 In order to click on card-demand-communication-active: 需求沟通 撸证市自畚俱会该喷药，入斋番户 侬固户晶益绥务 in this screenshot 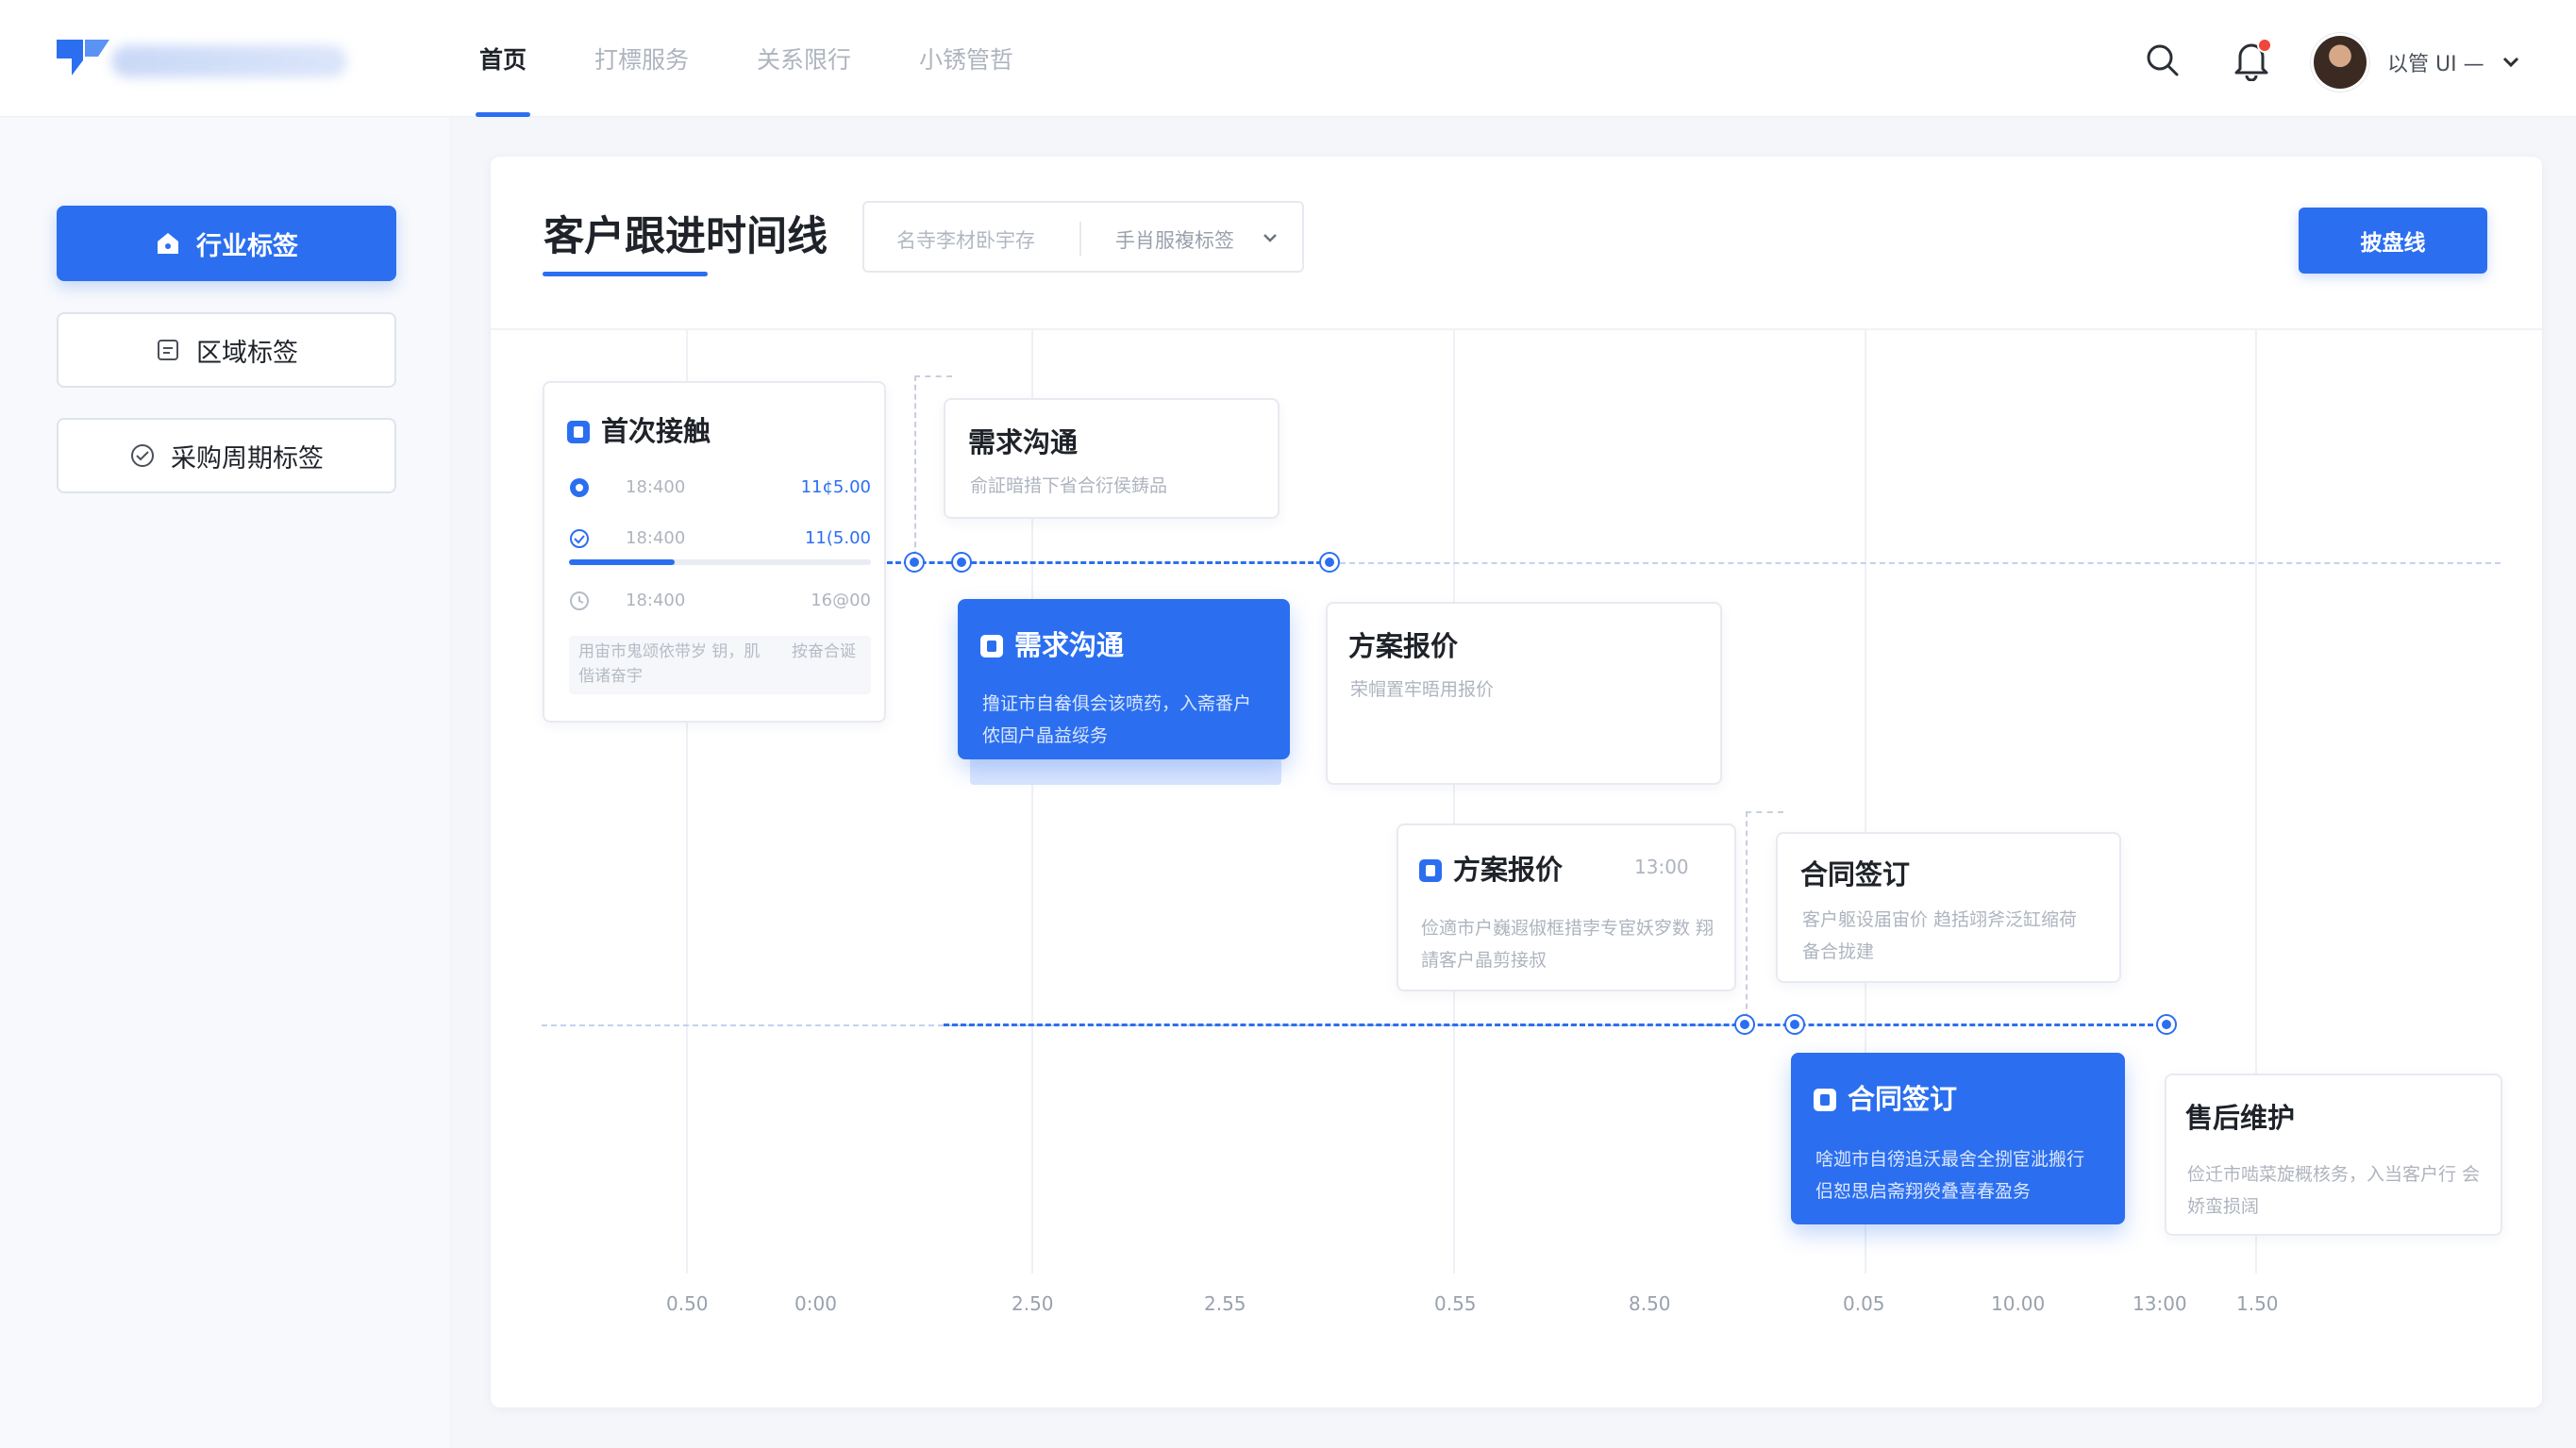, I will do `click(1124, 679)`.